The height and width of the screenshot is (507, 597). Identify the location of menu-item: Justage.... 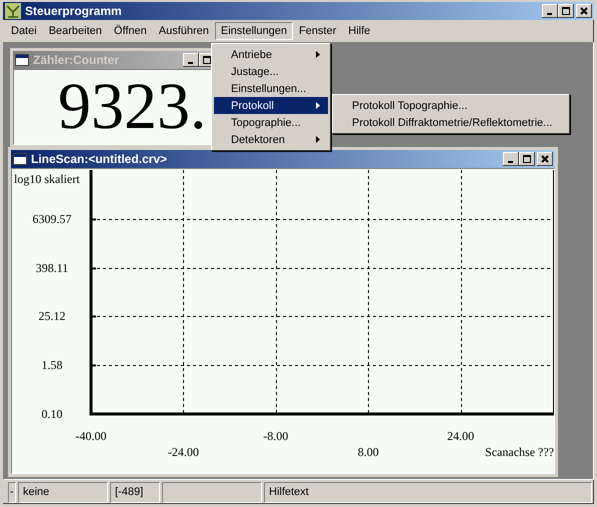
(271, 71).